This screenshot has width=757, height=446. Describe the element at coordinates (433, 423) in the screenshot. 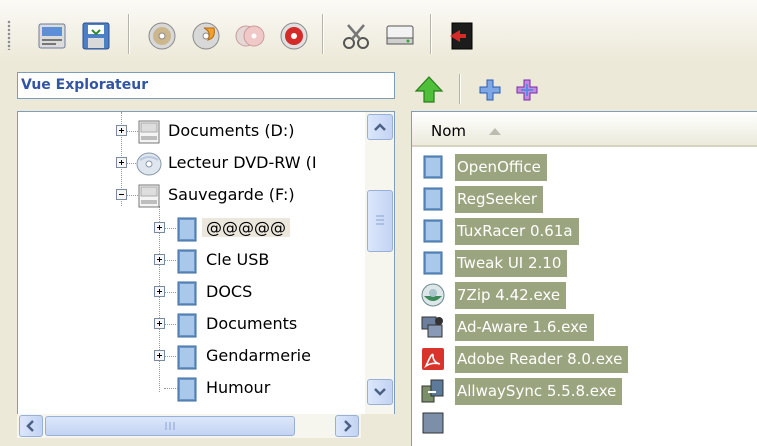

I see `program-icon` at that location.